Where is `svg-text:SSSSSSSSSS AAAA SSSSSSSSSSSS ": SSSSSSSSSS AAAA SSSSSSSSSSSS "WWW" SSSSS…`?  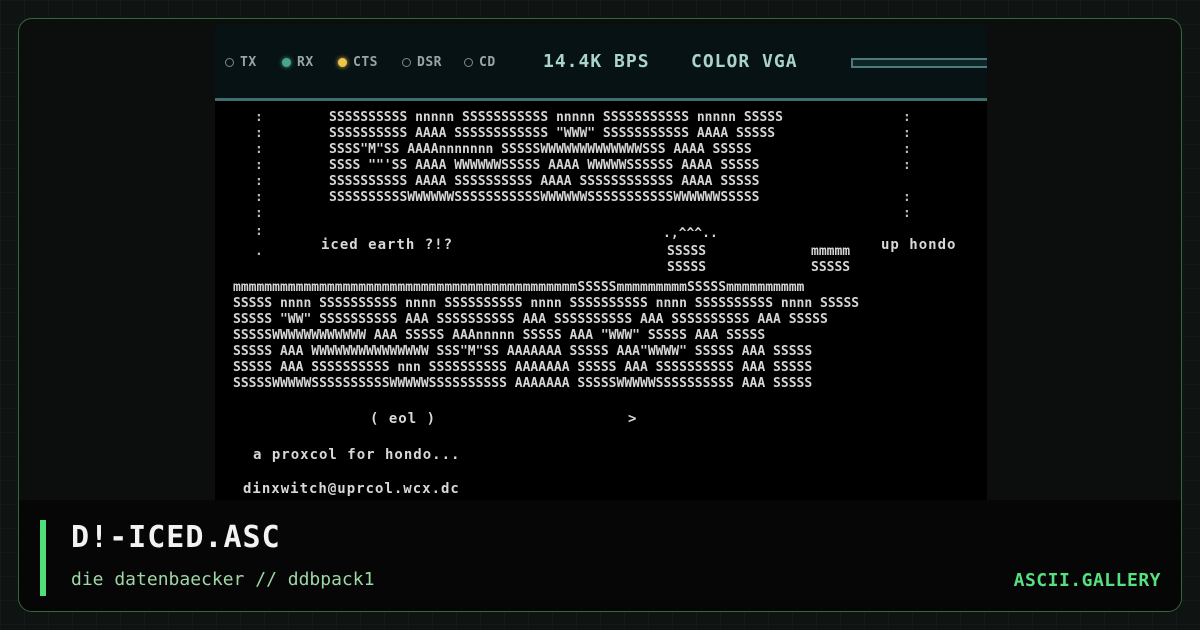
svg-text:SSSSSSSSSS AAAA SSSSSSSSSSSS ": SSSSSSSSSS AAAA SSSSSSSSSSSS "WWW" SSSSS… is located at coordinates (552, 133).